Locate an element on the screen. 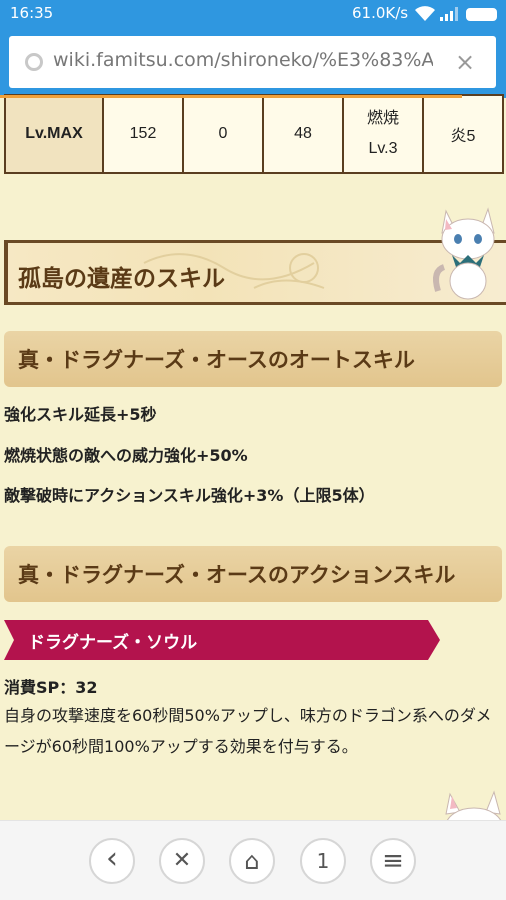 The image size is (506, 900). close-tab-button: ✕ is located at coordinates (182, 861).